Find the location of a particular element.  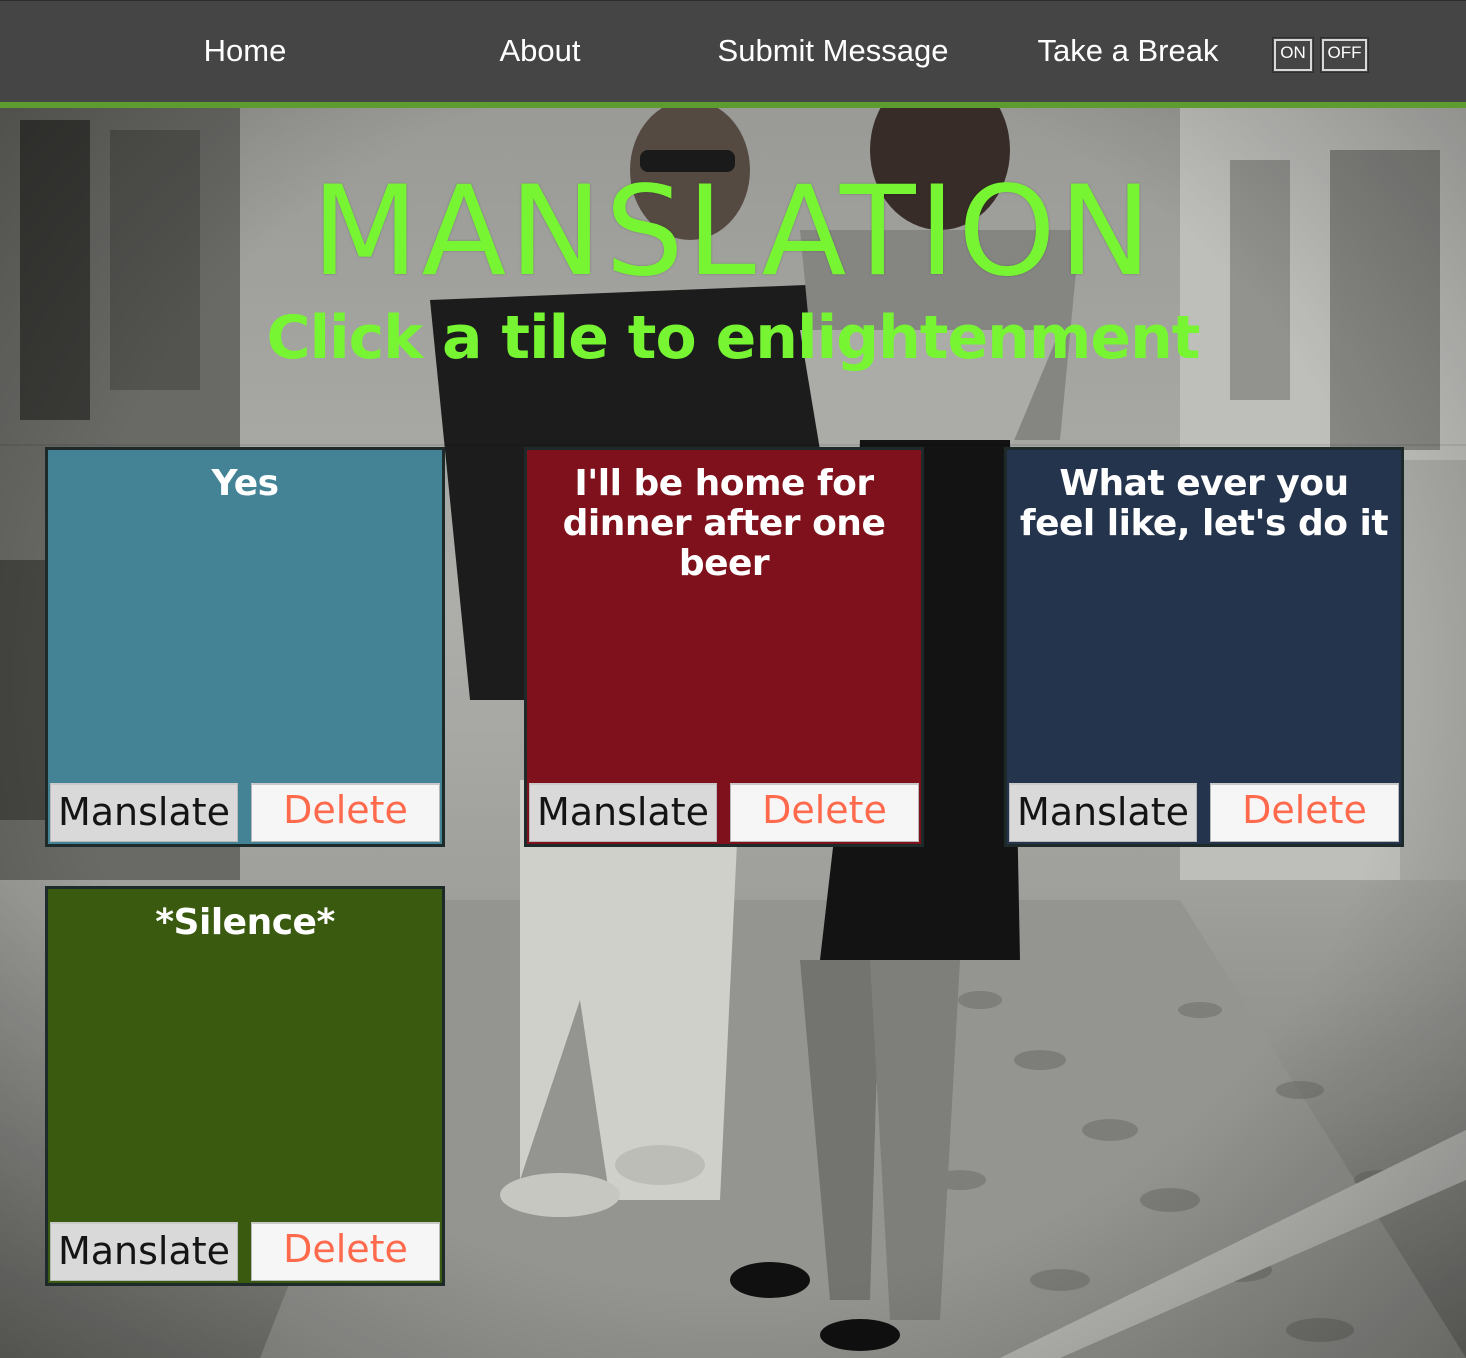

nav-submit-message-link: Submit Message is located at coordinates (833, 51).